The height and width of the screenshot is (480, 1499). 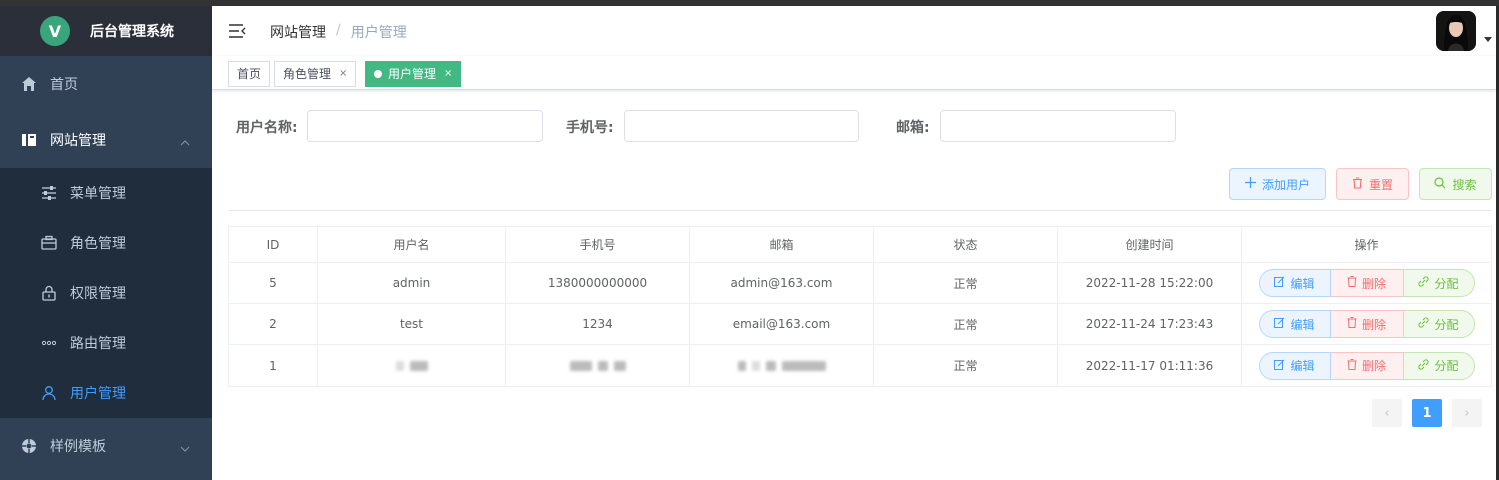 What do you see at coordinates (782, 365) in the screenshot?
I see `cell-email-redacted` at bounding box center [782, 365].